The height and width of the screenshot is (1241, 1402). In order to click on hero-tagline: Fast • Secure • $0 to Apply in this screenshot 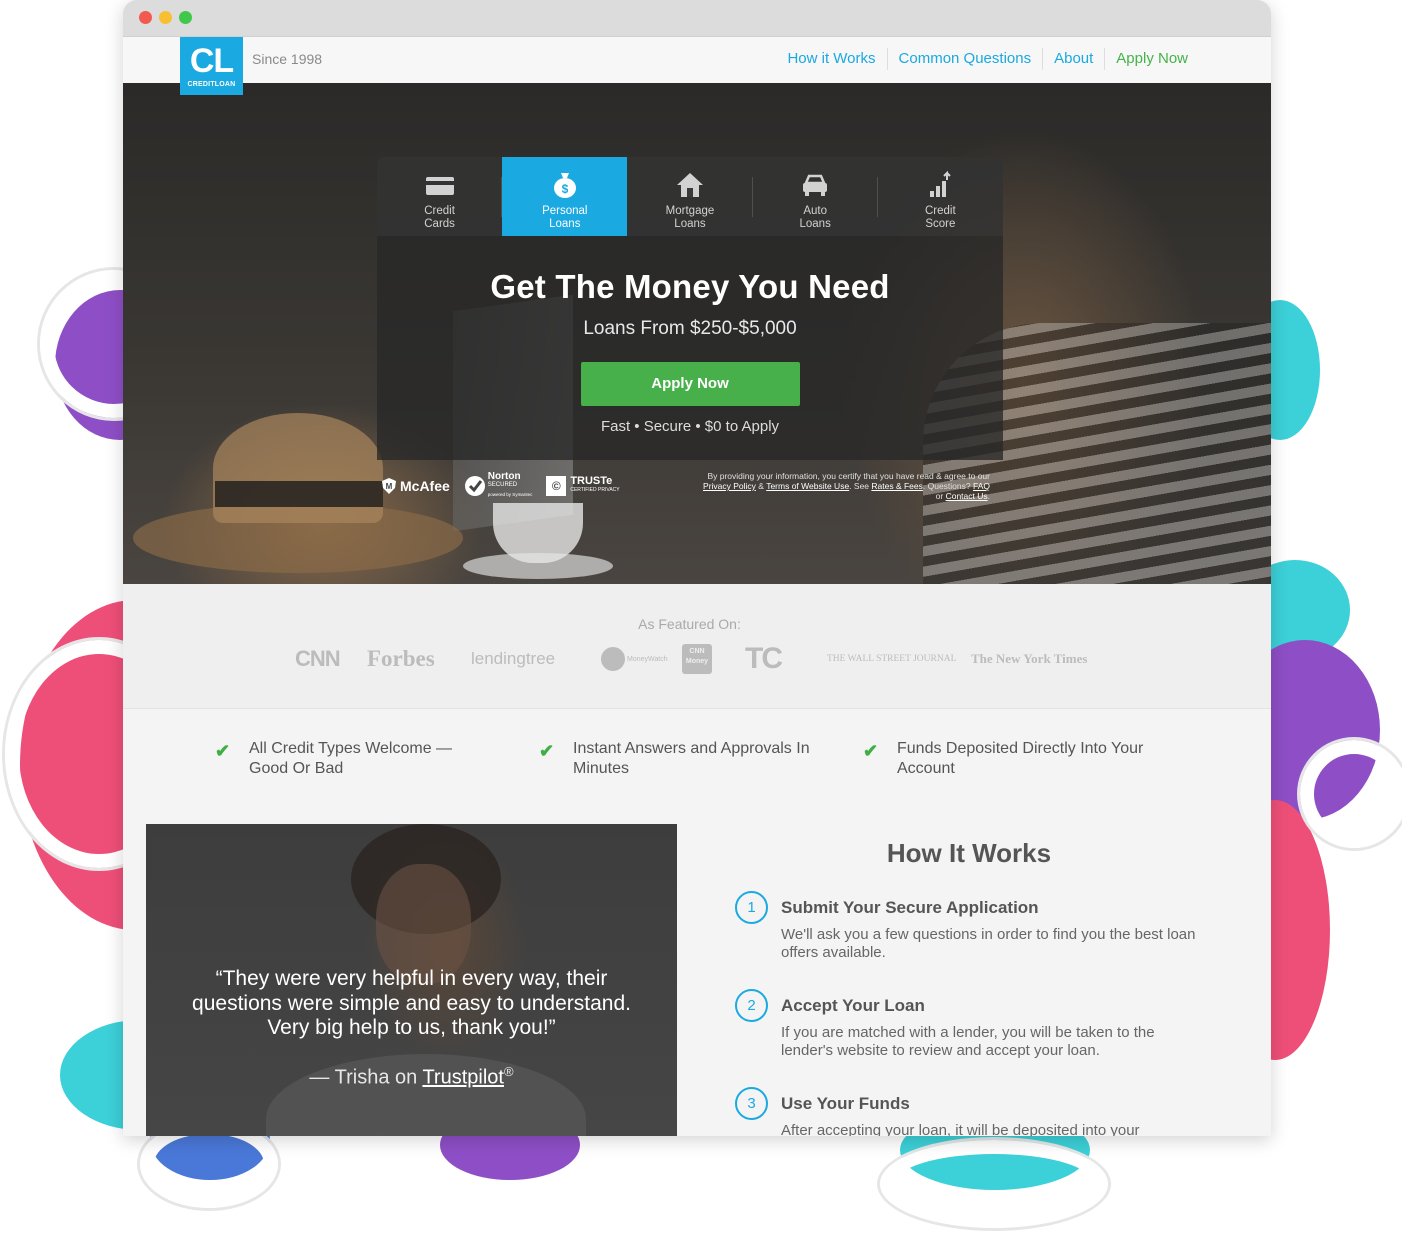, I will do `click(690, 426)`.